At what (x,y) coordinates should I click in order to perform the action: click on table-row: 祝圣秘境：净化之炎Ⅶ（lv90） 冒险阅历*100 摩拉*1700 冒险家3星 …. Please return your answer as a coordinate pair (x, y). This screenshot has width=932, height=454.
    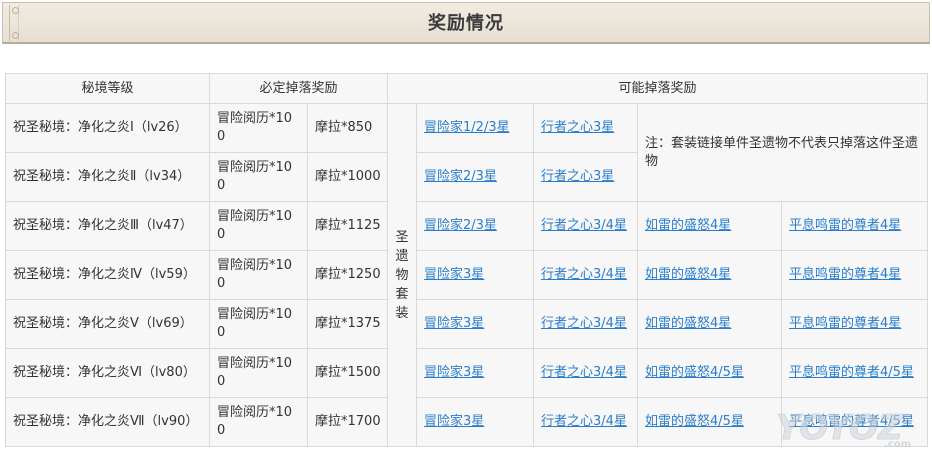
    Looking at the image, I should click on (467, 422).